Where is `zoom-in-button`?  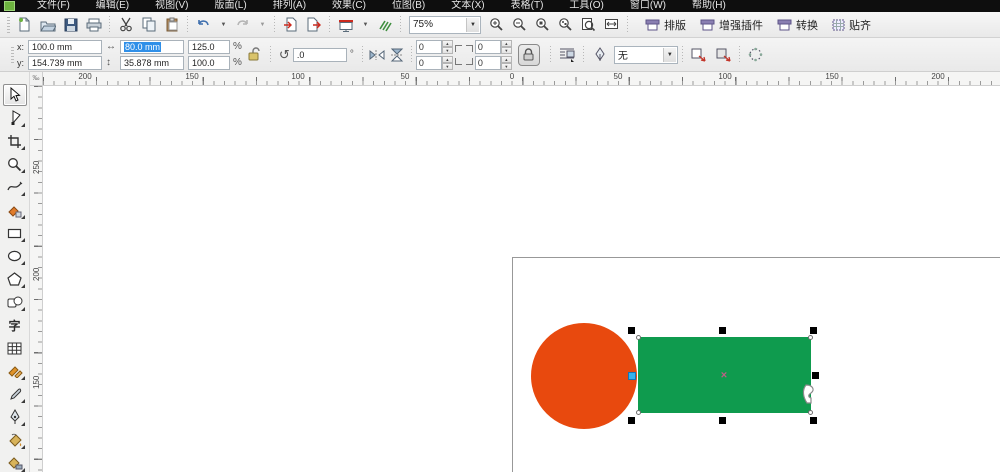
zoom-in-button is located at coordinates (496, 25).